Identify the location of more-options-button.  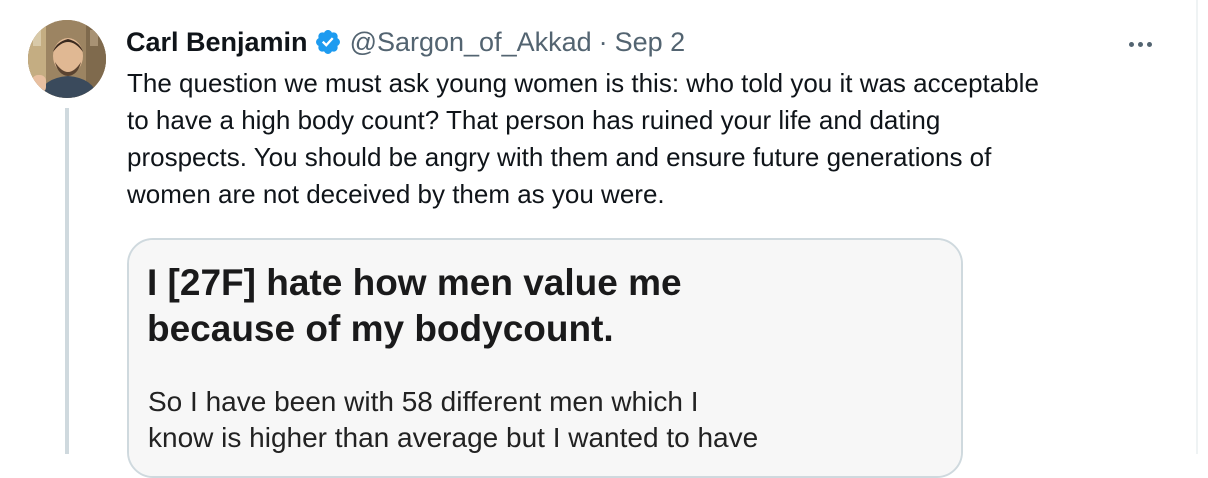
(1140, 44).